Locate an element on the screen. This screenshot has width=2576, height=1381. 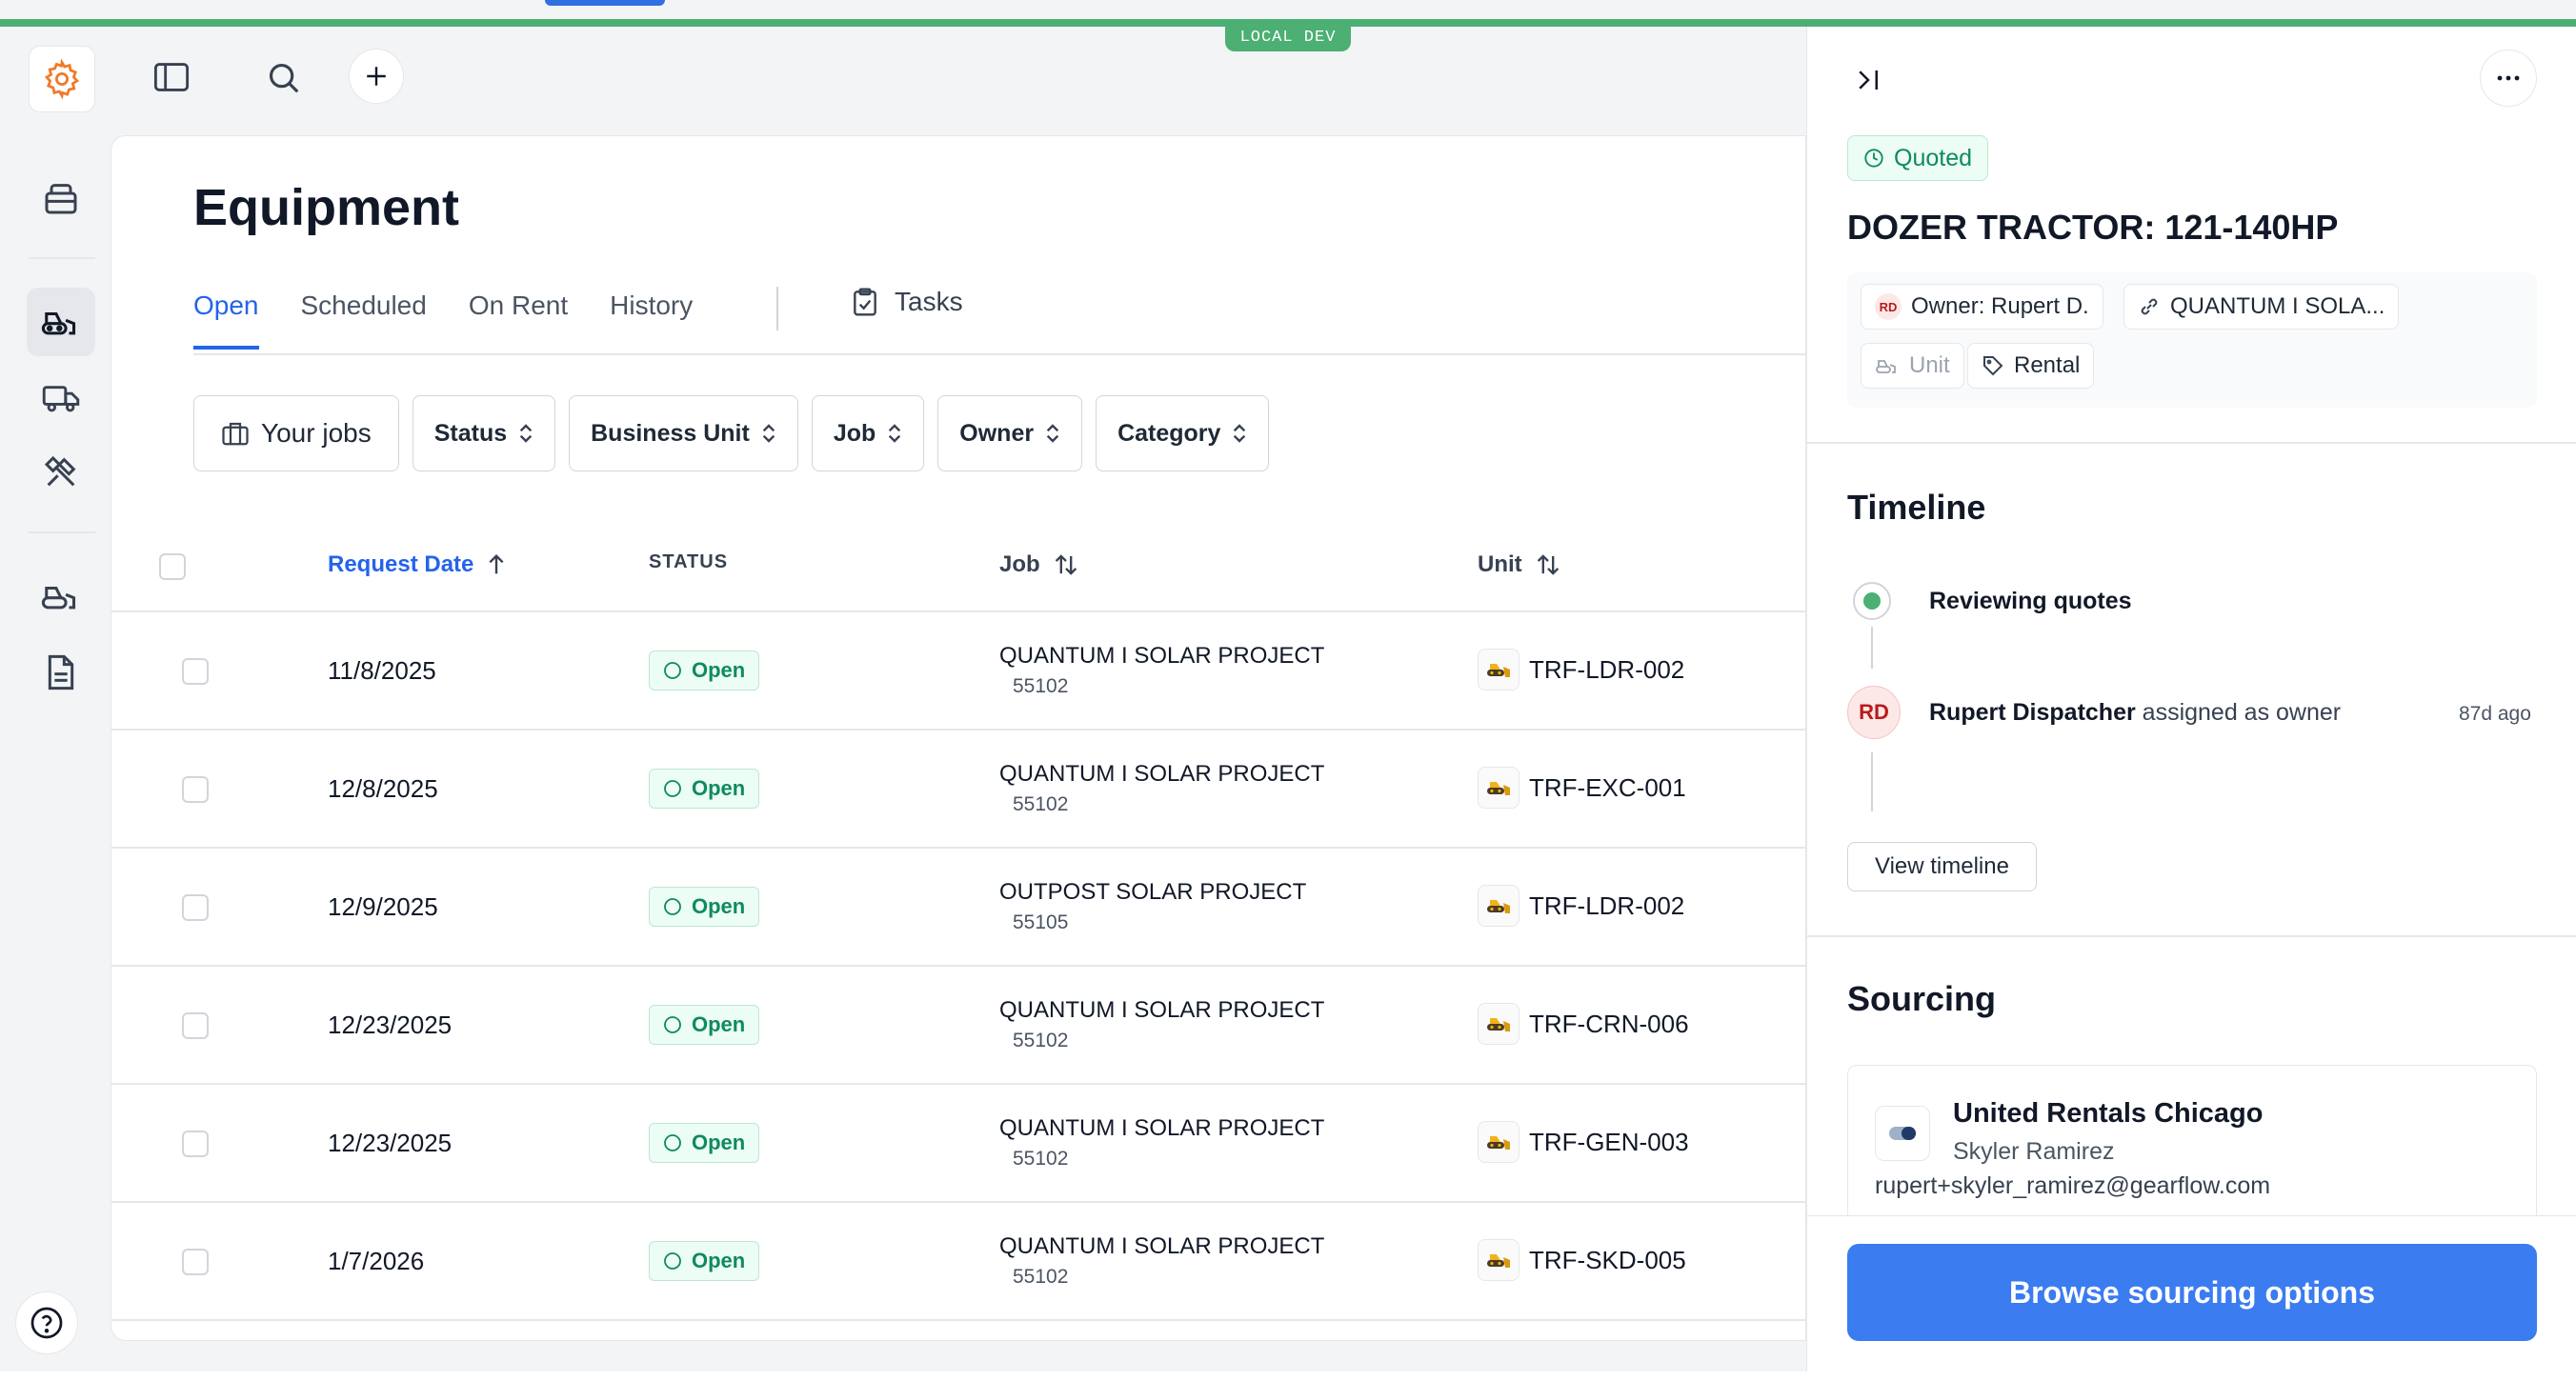
column-job: Job is located at coordinates (1038, 564).